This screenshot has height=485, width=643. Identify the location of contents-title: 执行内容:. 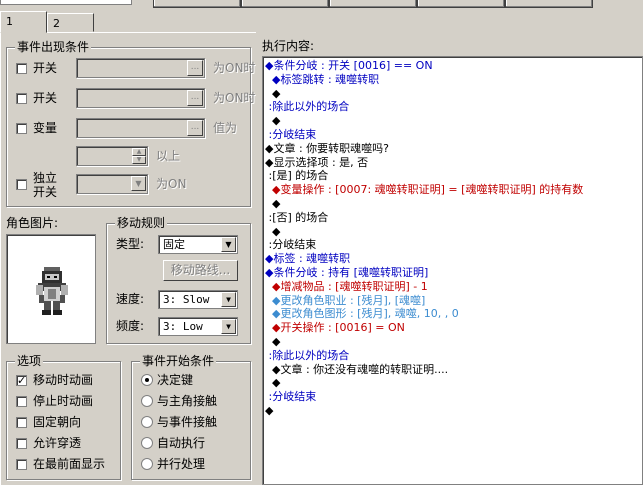
(288, 46).